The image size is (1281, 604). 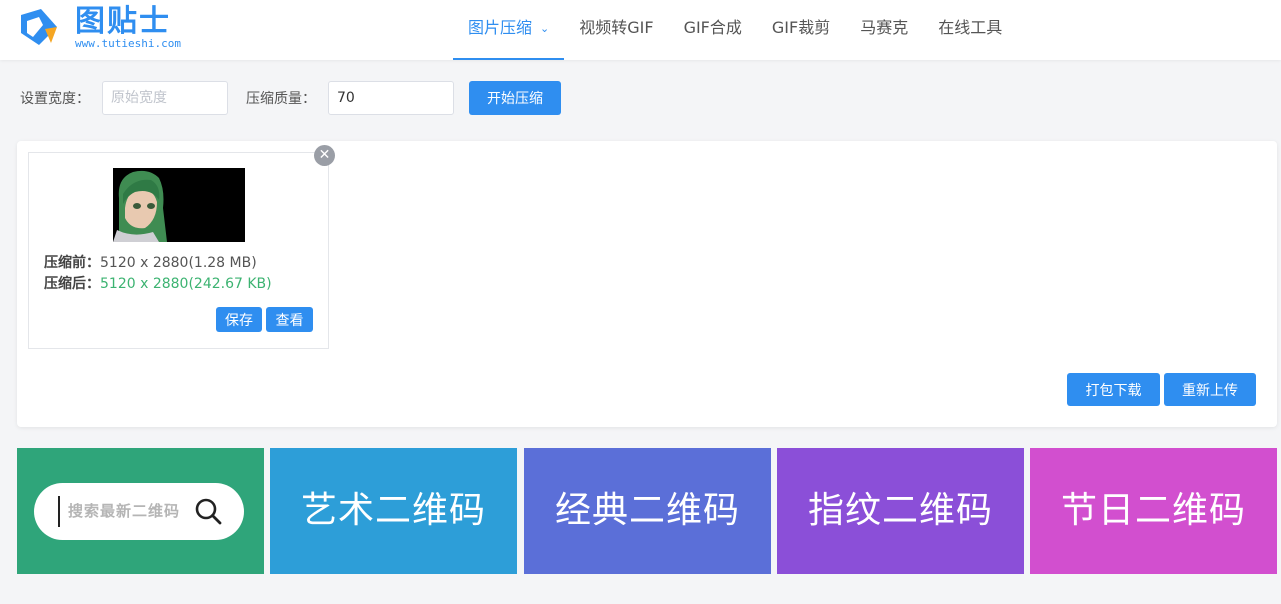 I want to click on chevron-down-icon: ⌄, so click(x=545, y=28).